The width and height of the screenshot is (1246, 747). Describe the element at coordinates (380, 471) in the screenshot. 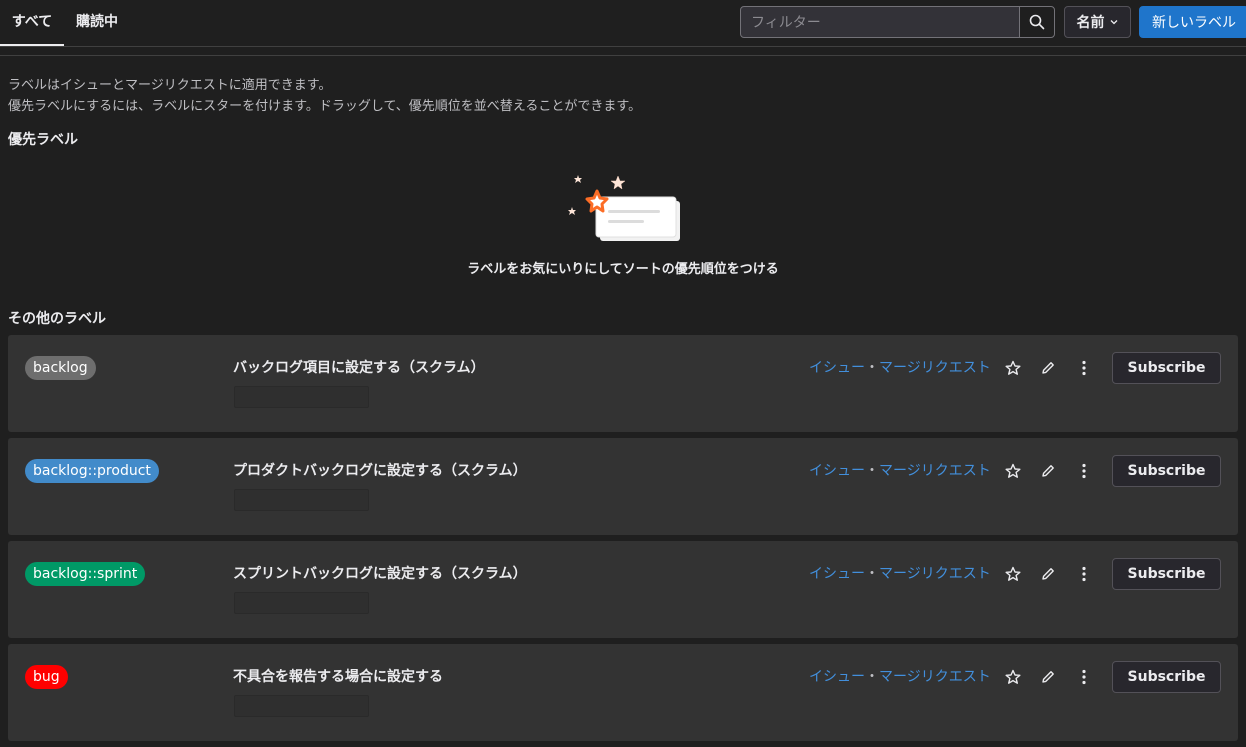

I see `label-description: プロダクトバックログに設定する（スクラム）` at that location.